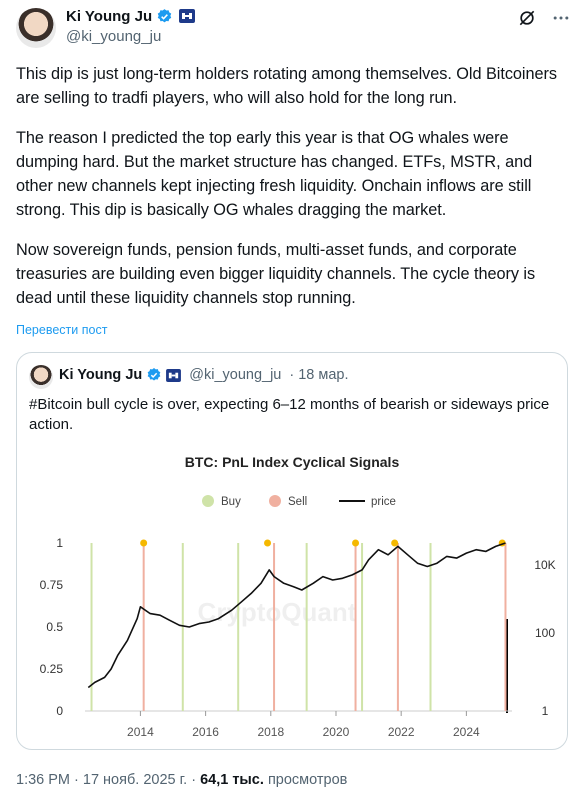 The width and height of the screenshot is (585, 800). I want to click on y-left-tick-label: 1, so click(59, 543).